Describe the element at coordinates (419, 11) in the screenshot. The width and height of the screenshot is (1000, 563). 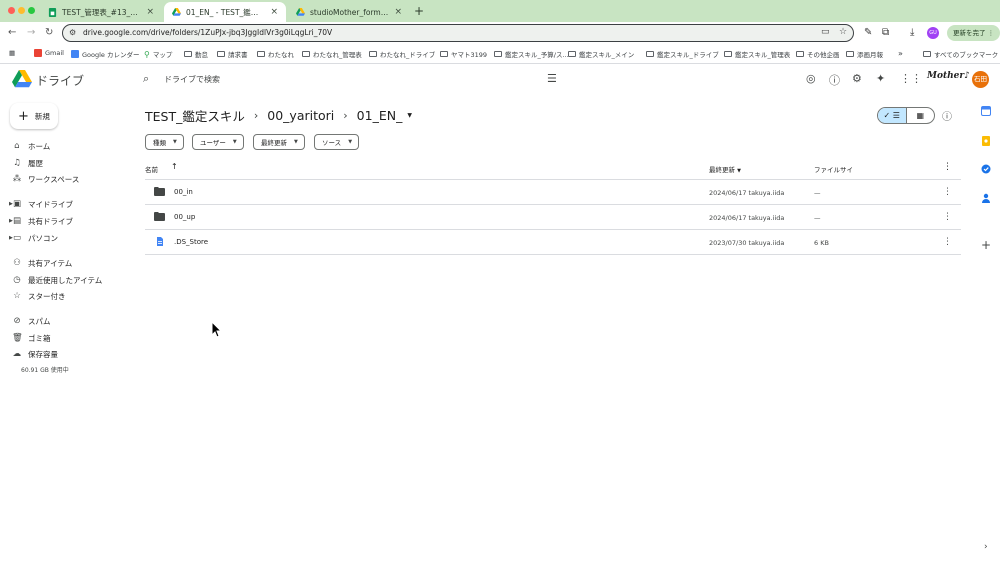
I see `new-tab-button: +` at that location.